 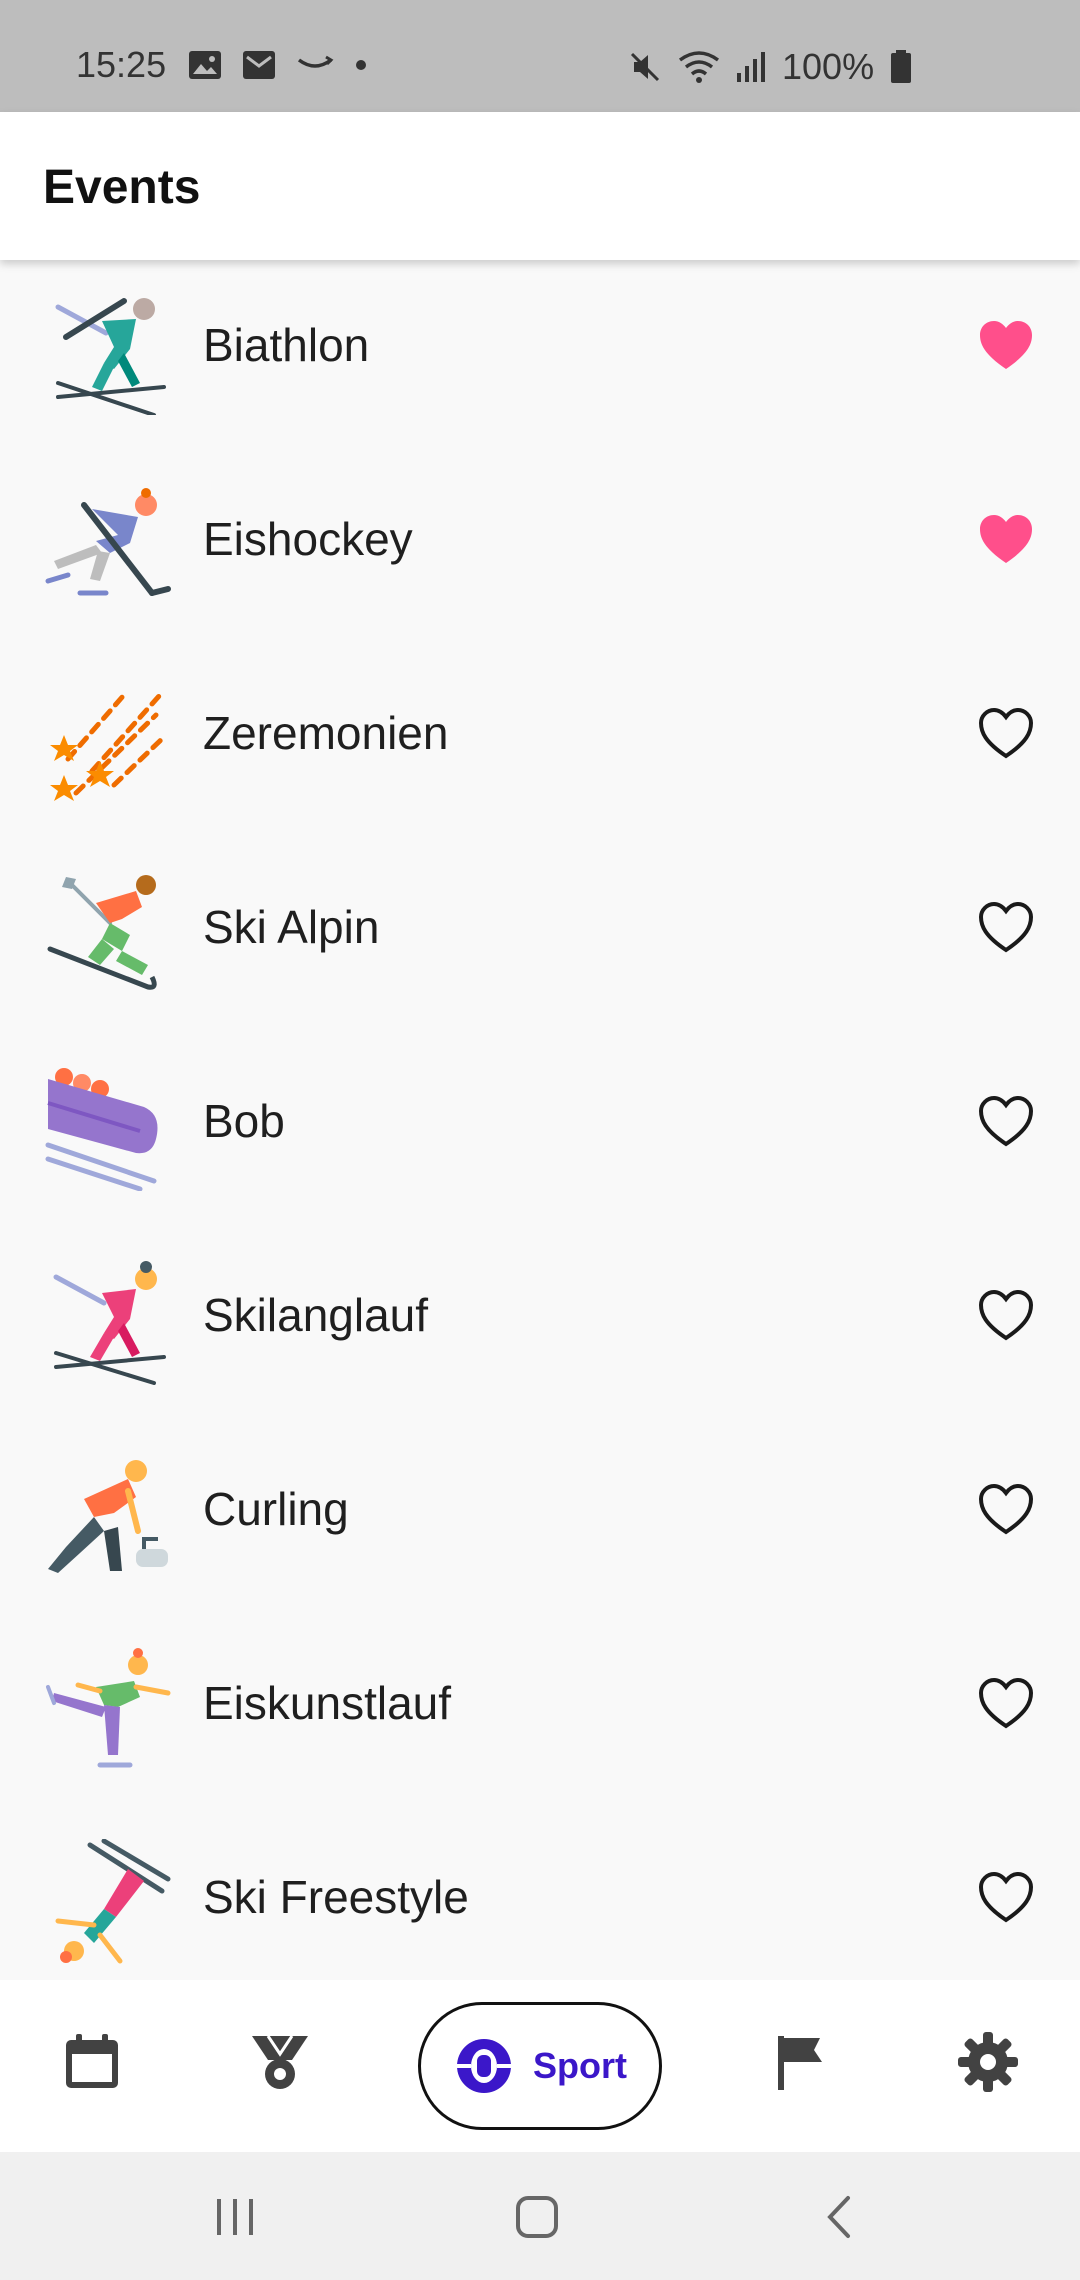 I want to click on nav-sport-button: Sport, so click(x=540, y=2066).